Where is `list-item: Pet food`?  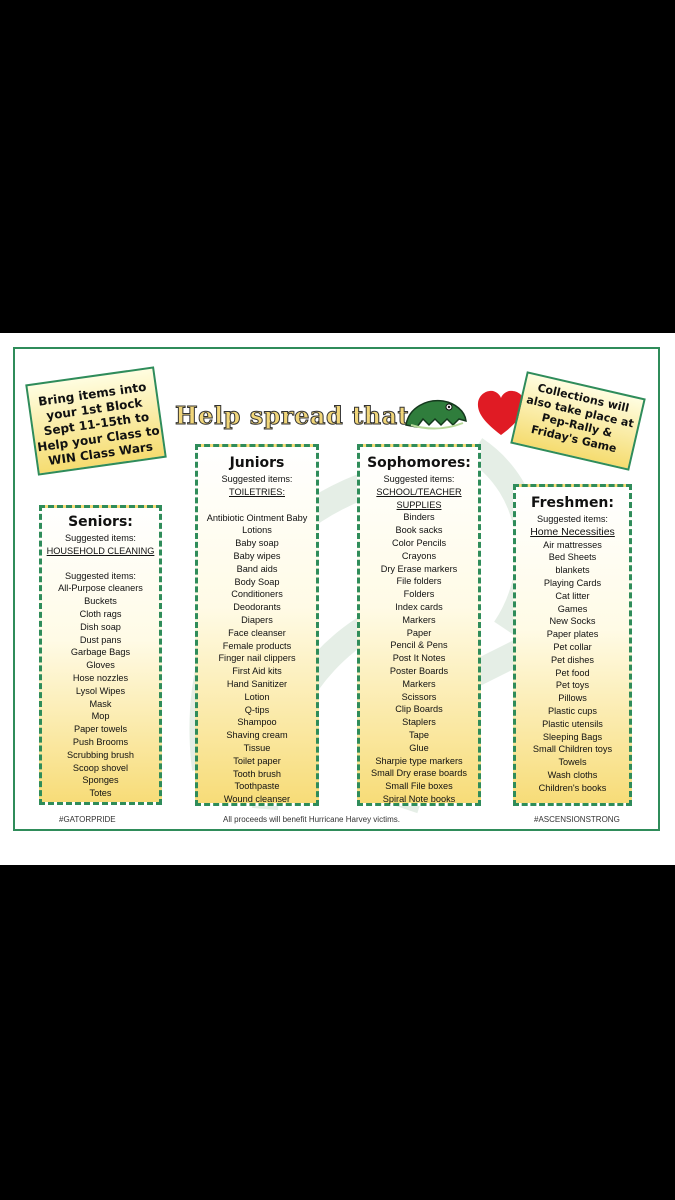
list-item: Pet food is located at coordinates (572, 672).